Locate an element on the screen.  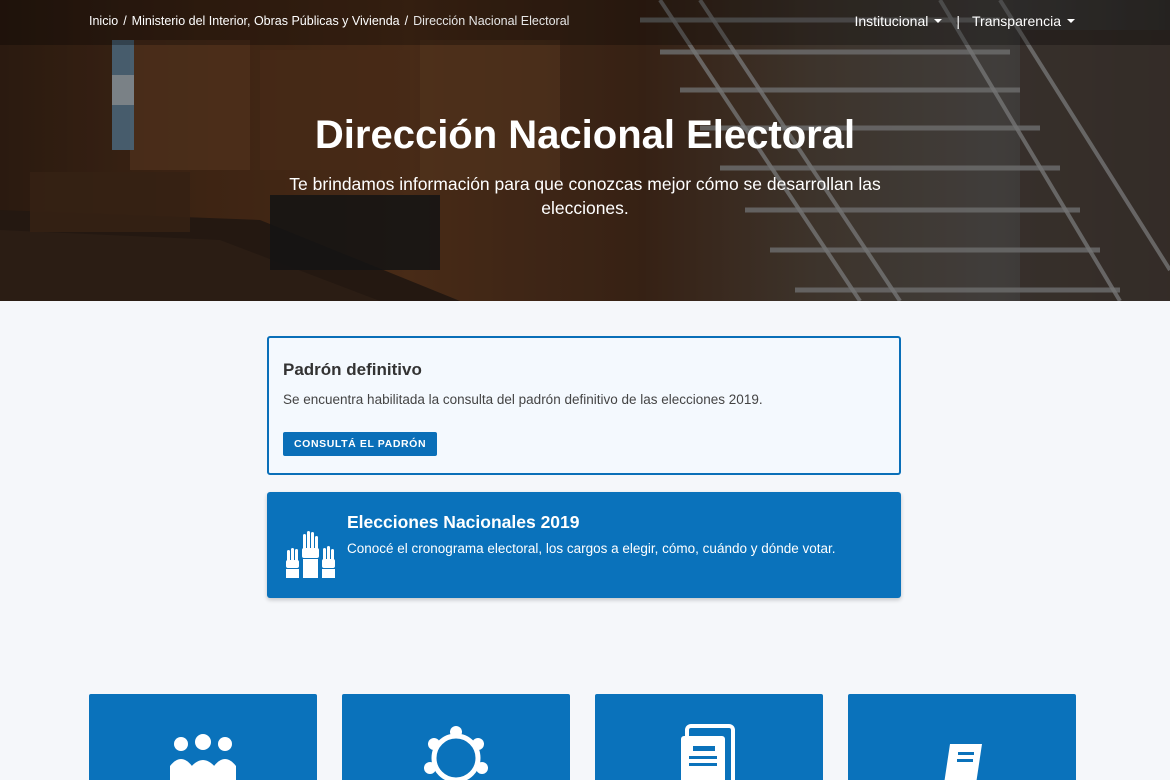
tile-documents is located at coordinates (709, 737).